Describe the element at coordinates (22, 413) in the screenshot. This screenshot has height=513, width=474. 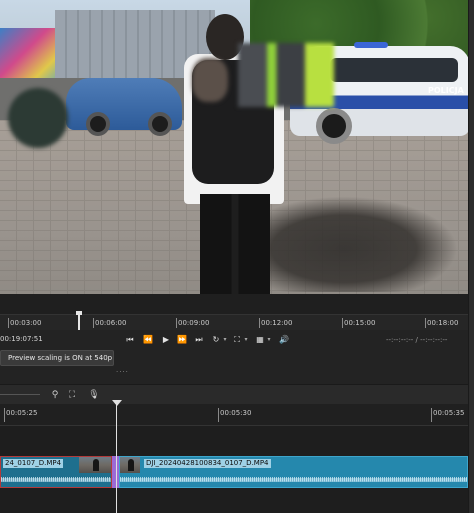
I see `ruler-tick-label: 00:05:25` at that location.